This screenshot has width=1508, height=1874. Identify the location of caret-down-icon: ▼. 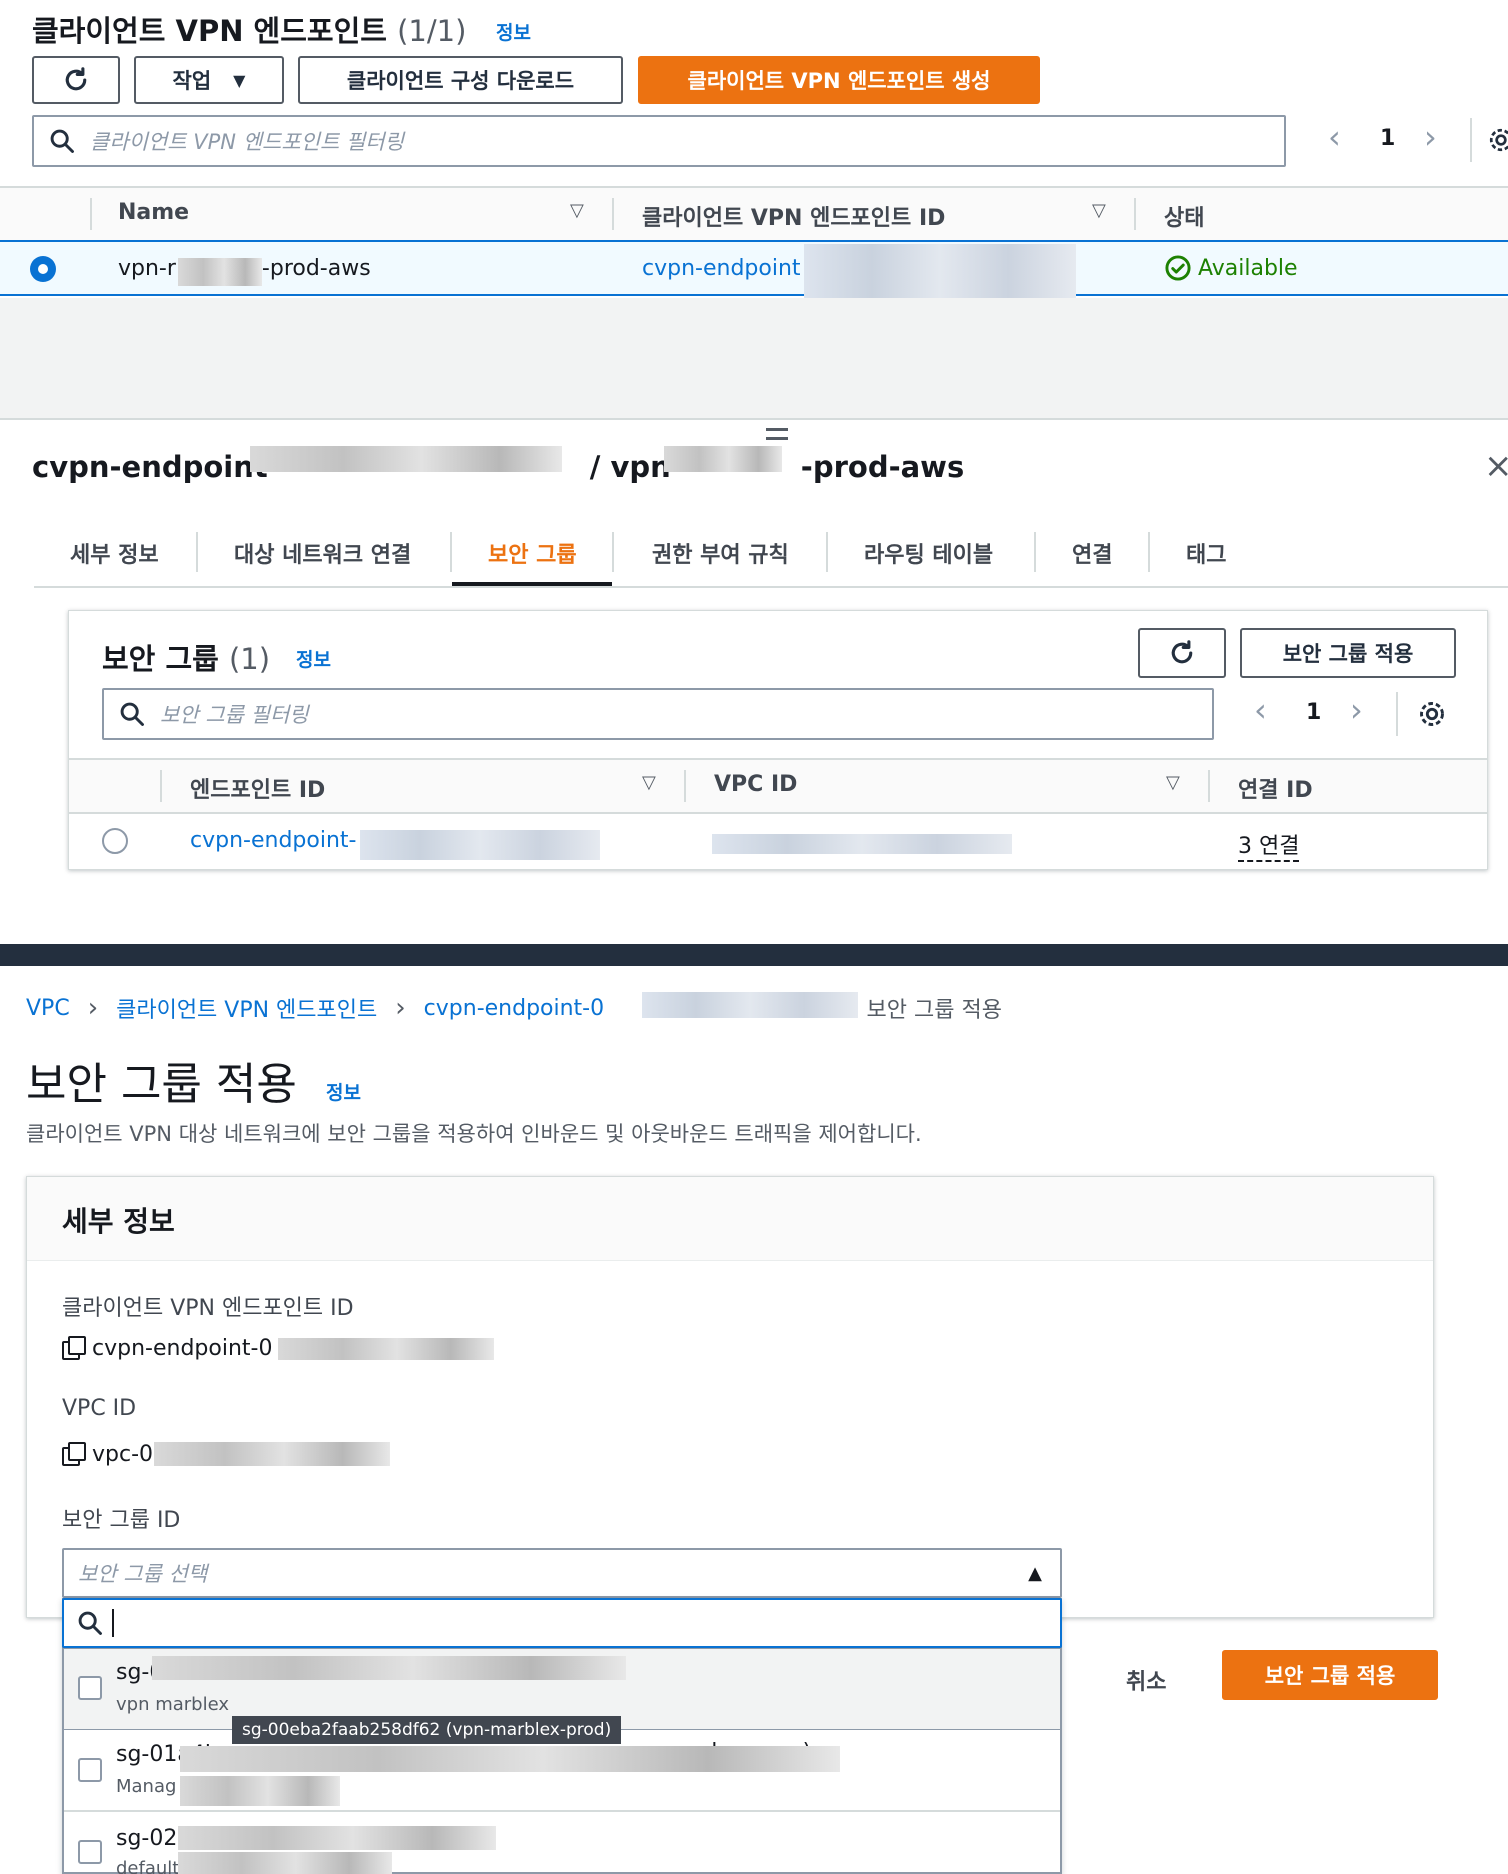
(239, 80).